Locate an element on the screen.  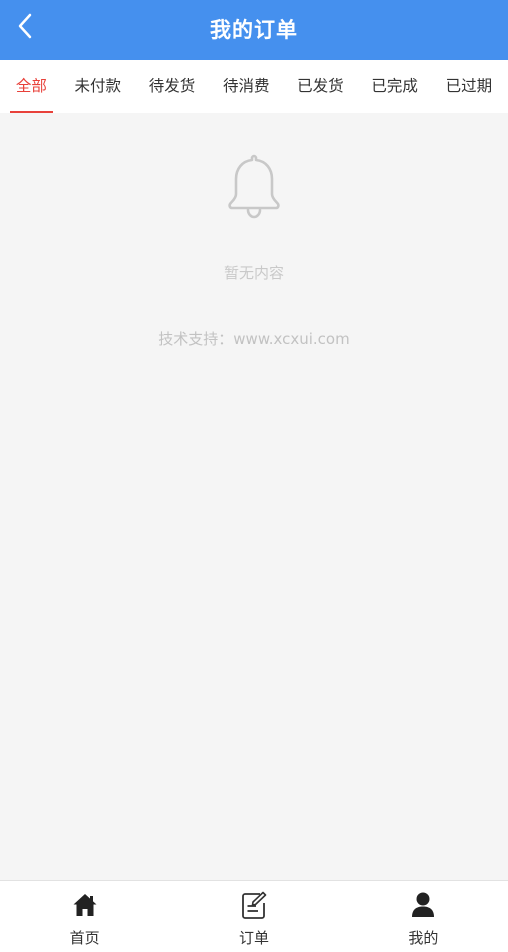
back-button is located at coordinates (26, 26).